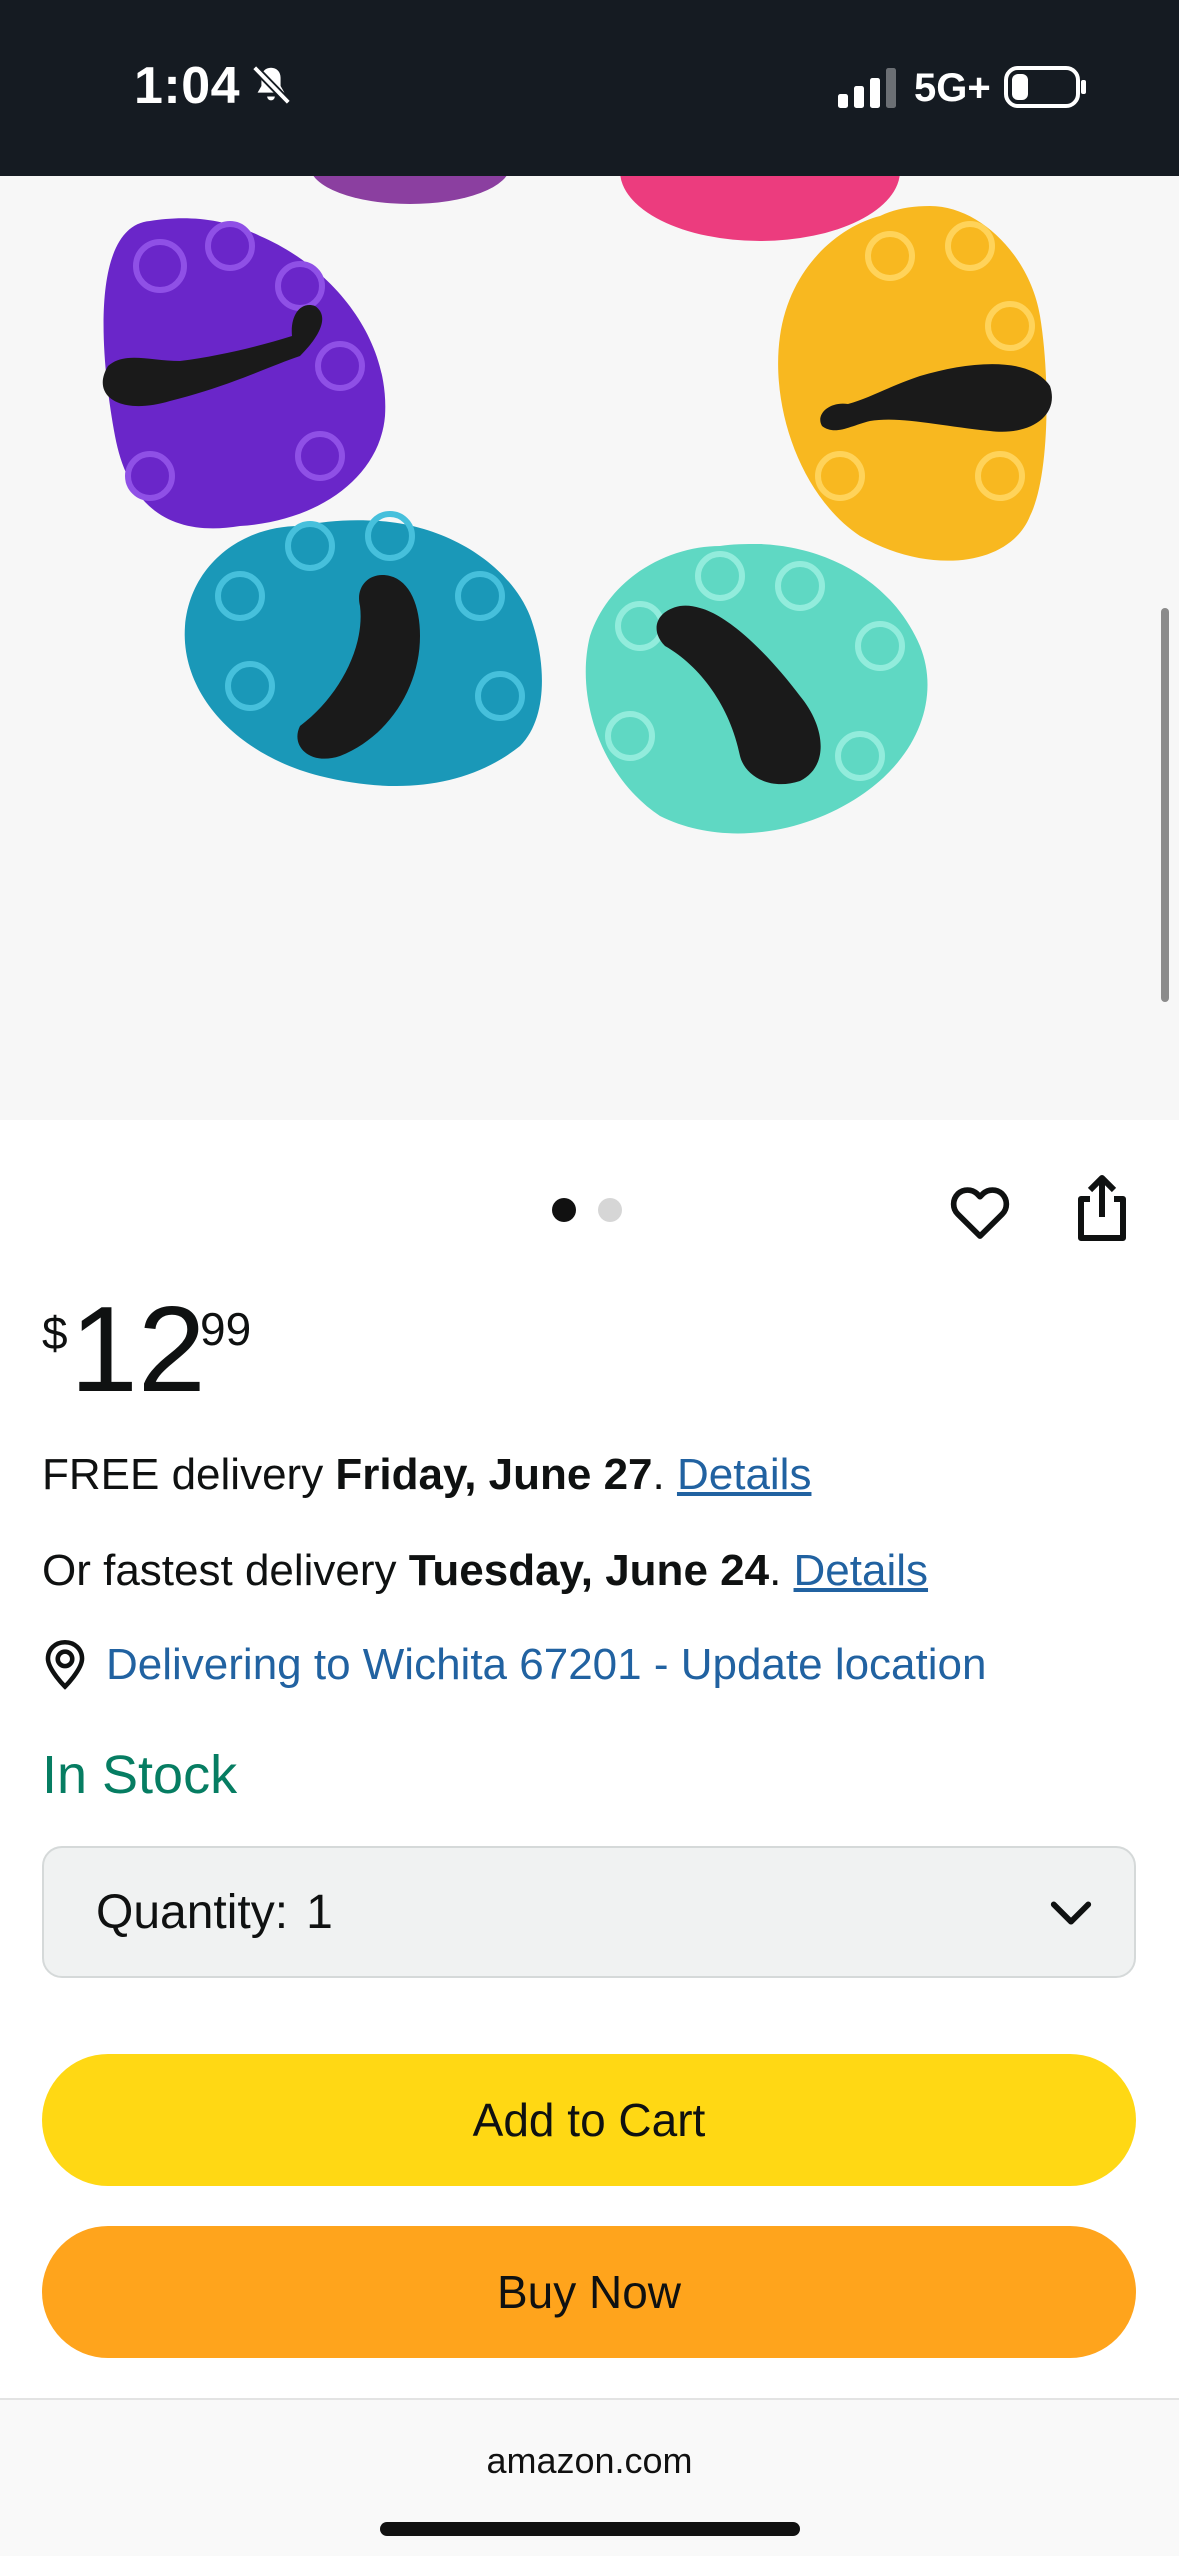  What do you see at coordinates (589, 2461) in the screenshot?
I see `url-bar: amazon.com` at bounding box center [589, 2461].